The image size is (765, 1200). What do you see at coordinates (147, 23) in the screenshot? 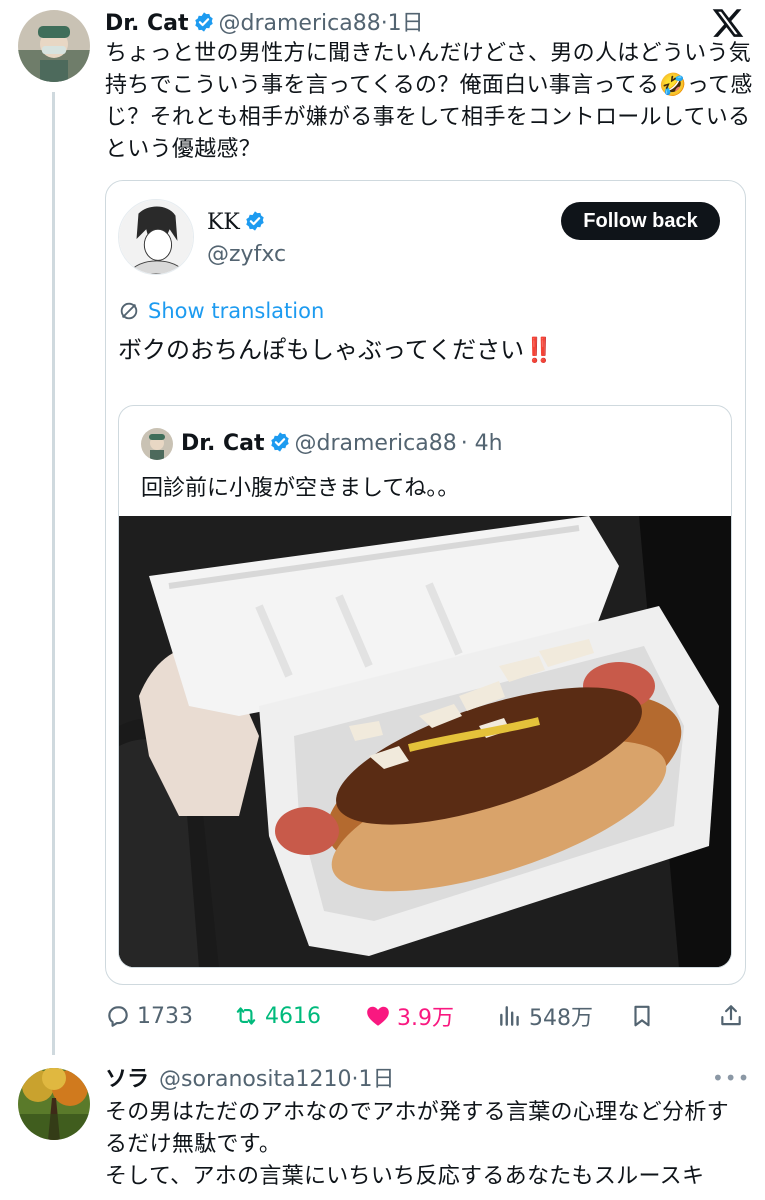
I see `main-author-name: Dr. Cat` at bounding box center [147, 23].